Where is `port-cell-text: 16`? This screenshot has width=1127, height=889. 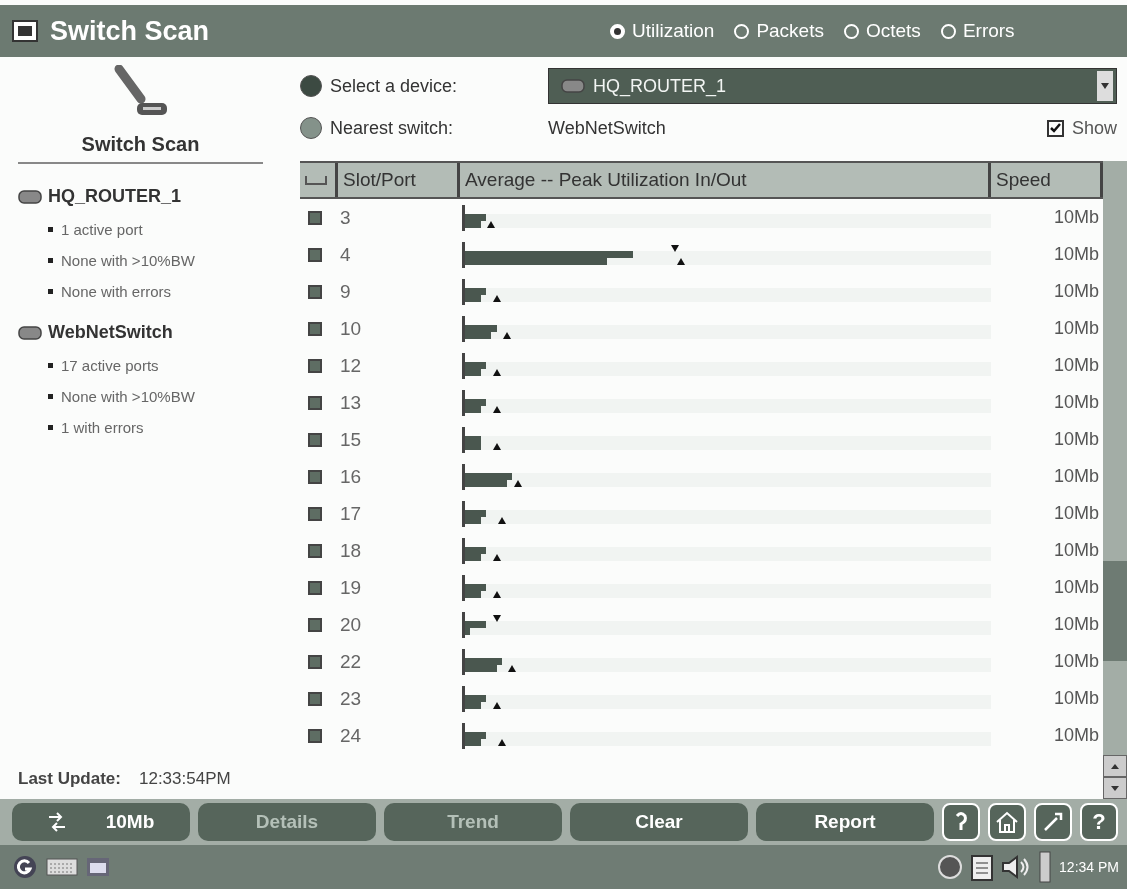 port-cell-text: 16 is located at coordinates (350, 476).